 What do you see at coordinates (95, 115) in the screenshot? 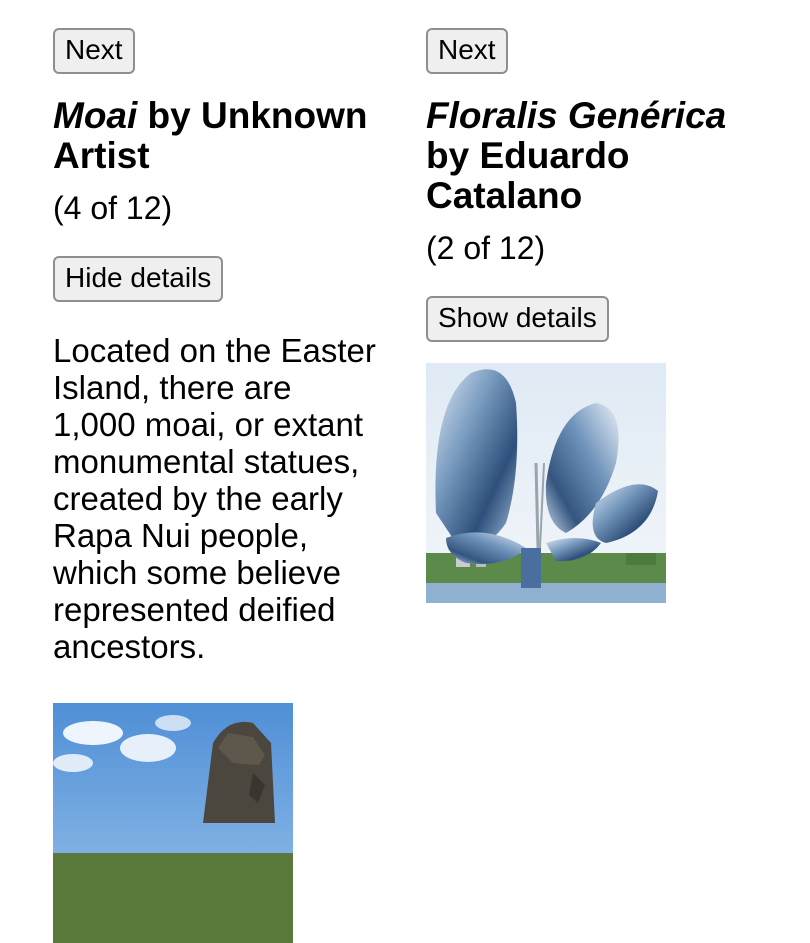
I see `artwork-name: Moai` at bounding box center [95, 115].